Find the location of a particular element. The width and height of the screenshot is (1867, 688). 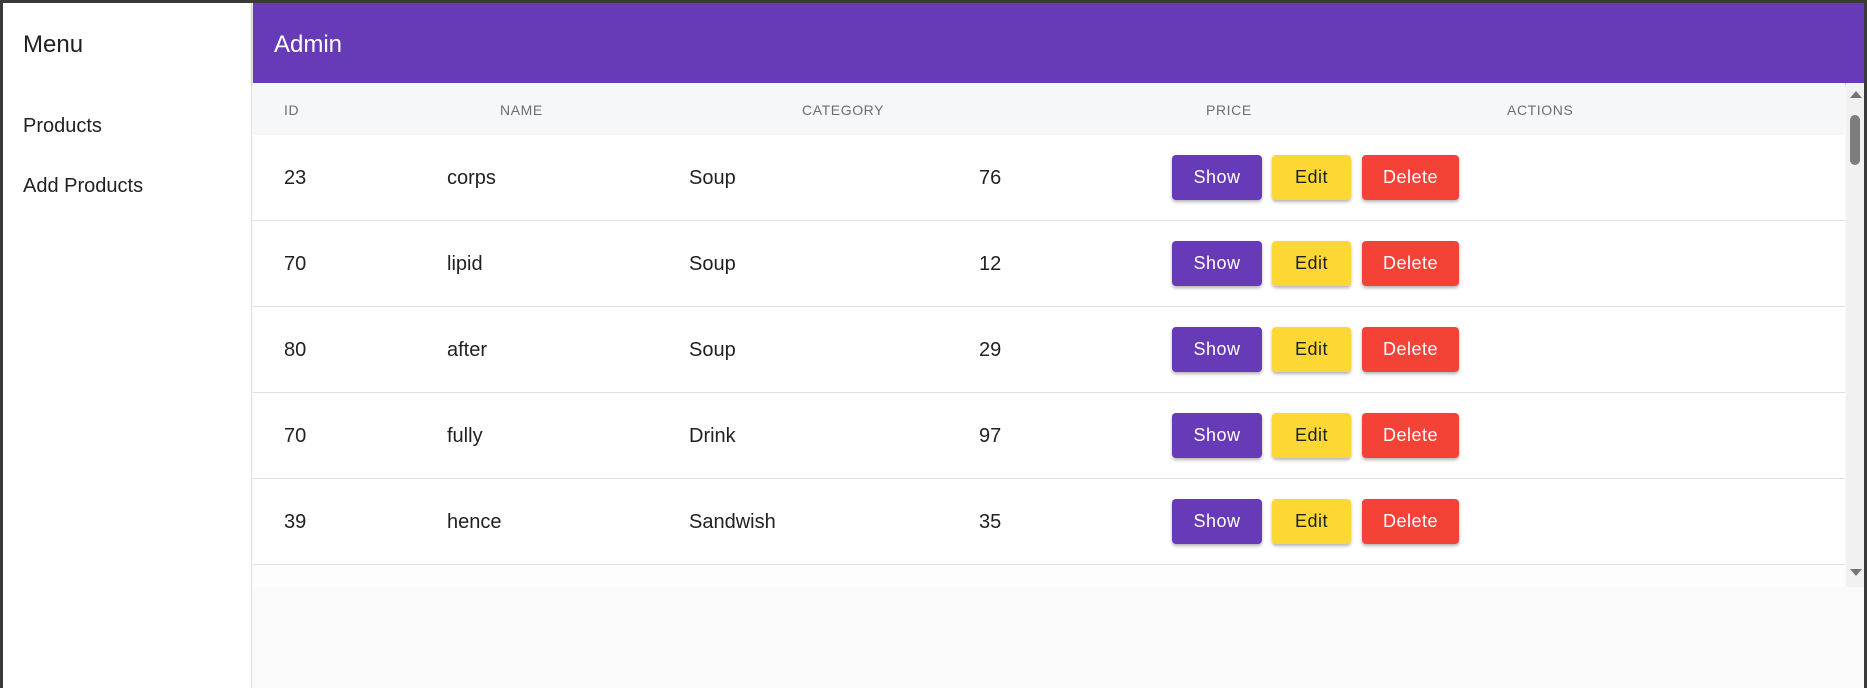

column-header-actions: ACTIONS is located at coordinates (1540, 110).